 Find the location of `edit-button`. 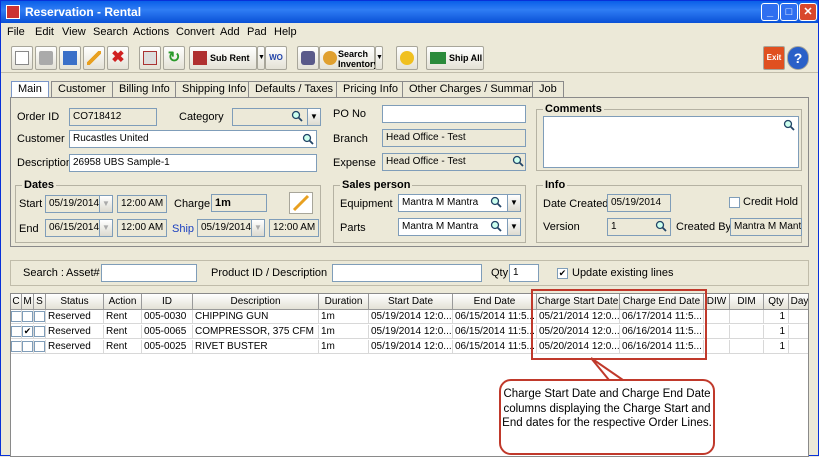

edit-button is located at coordinates (94, 58).